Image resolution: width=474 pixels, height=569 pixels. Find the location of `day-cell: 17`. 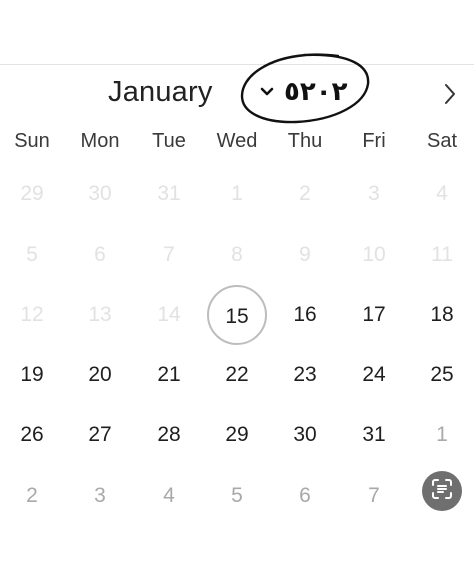

day-cell: 17 is located at coordinates (374, 315).